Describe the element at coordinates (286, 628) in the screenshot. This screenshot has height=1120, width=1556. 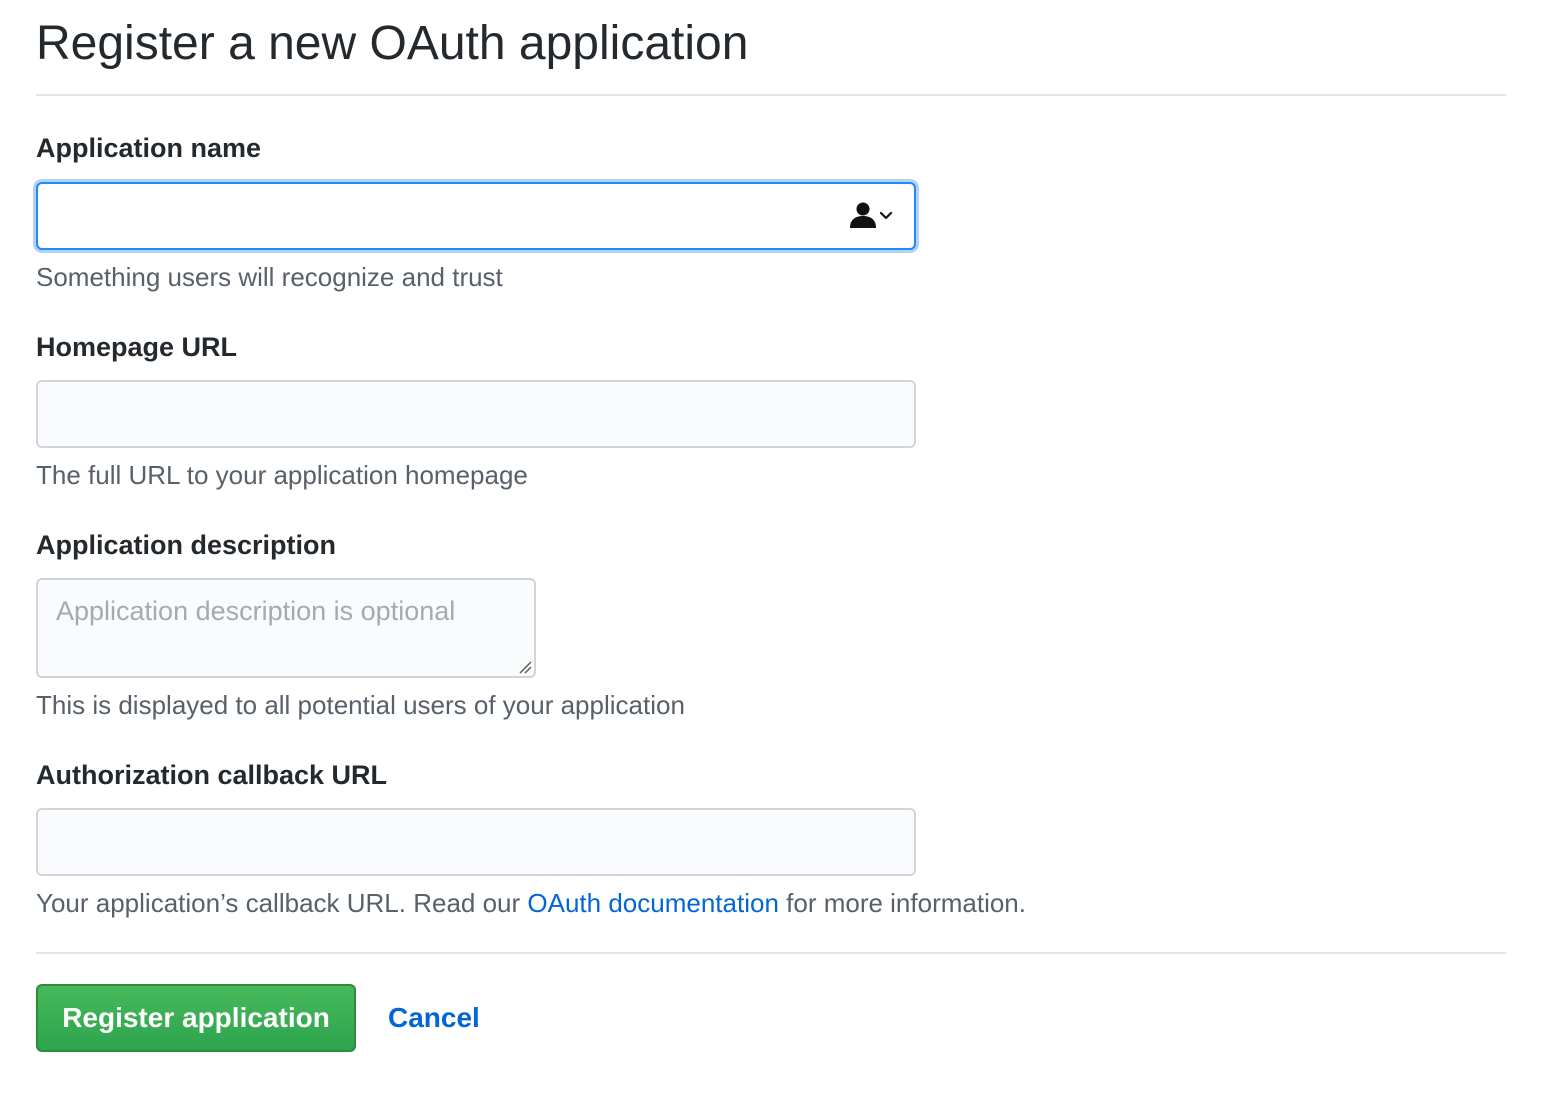
I see `app-description-textarea` at that location.